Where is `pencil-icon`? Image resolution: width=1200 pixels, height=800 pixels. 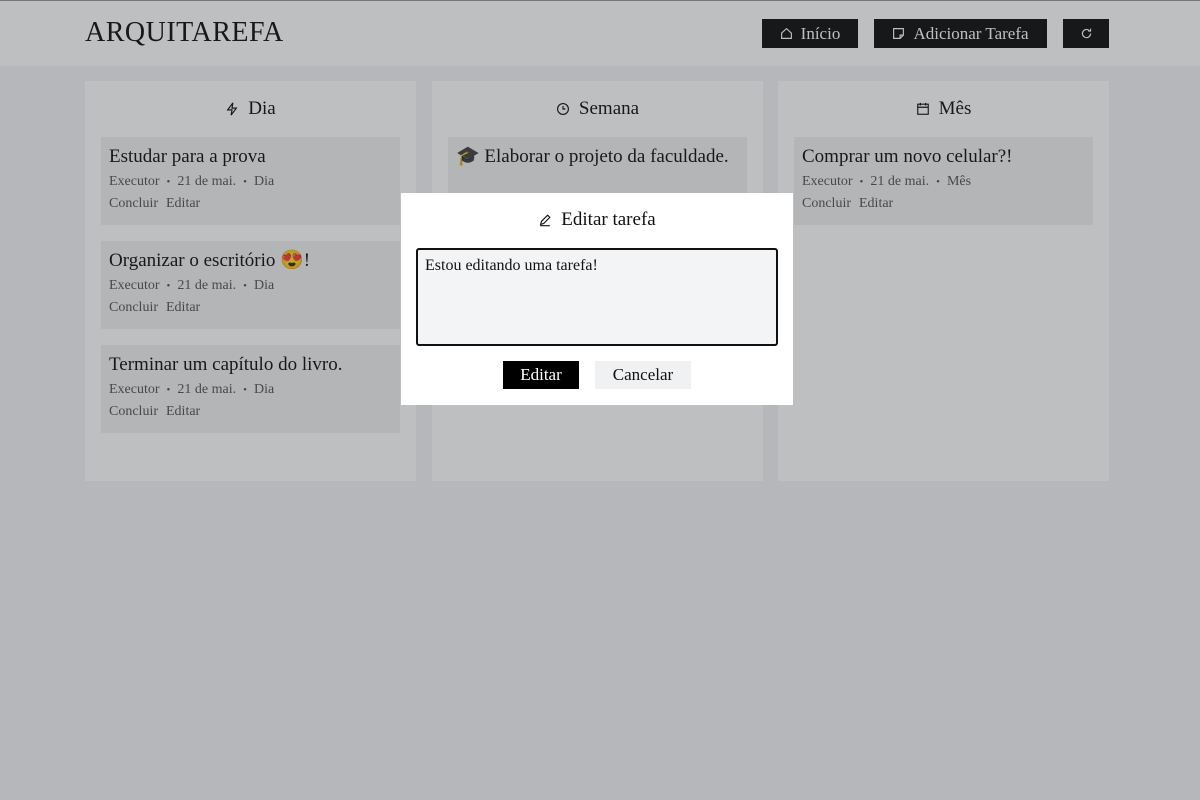
pencil-icon is located at coordinates (545, 220).